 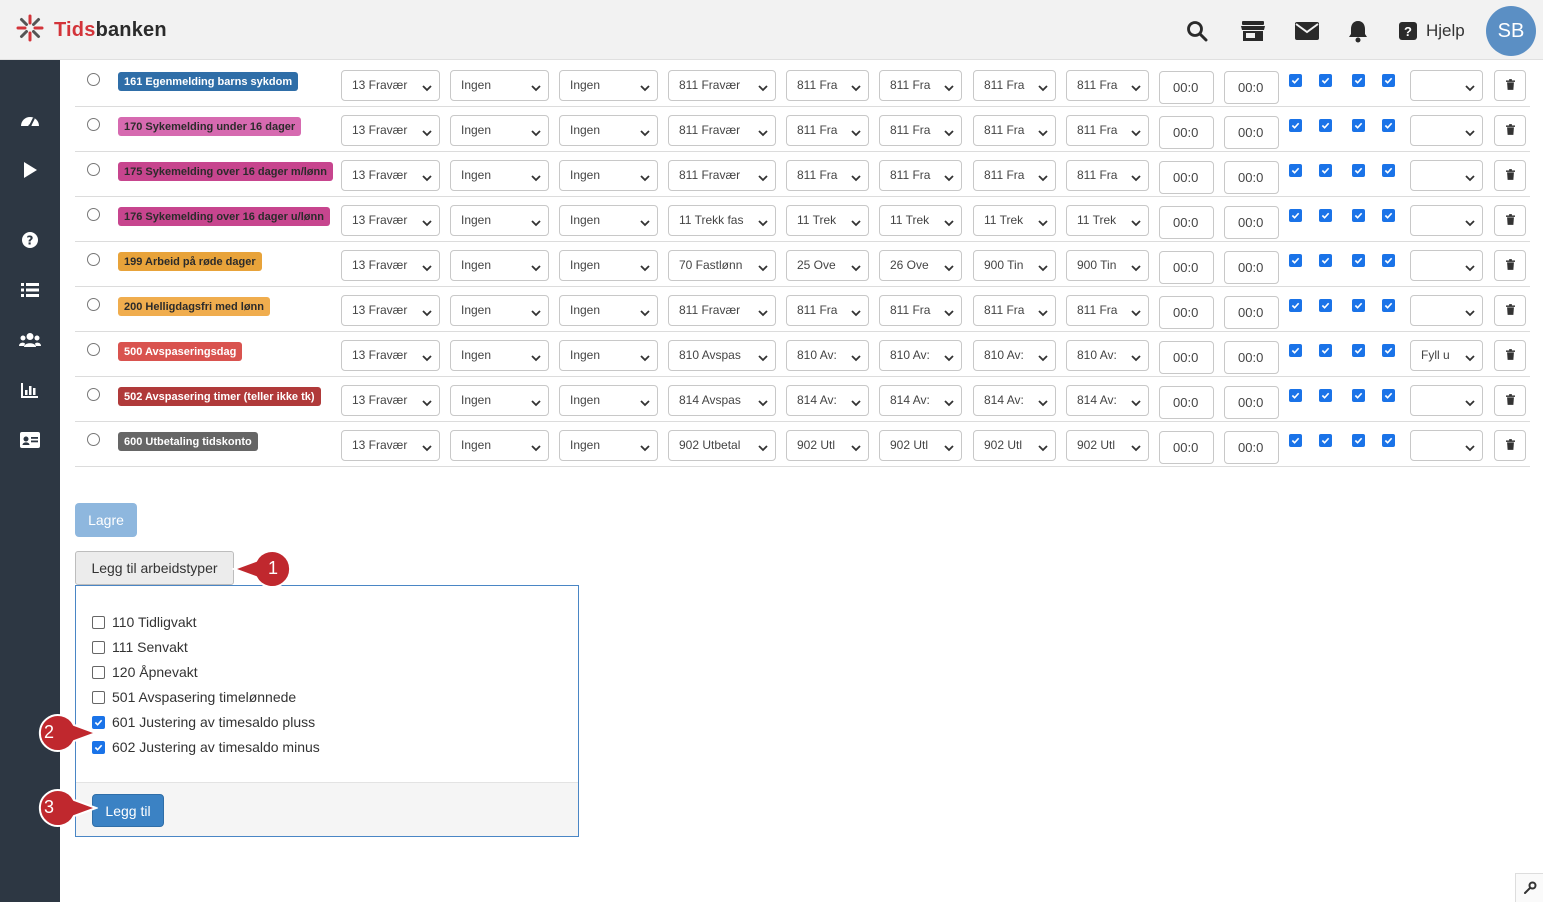 What do you see at coordinates (1253, 31) in the screenshot?
I see `store-icon` at bounding box center [1253, 31].